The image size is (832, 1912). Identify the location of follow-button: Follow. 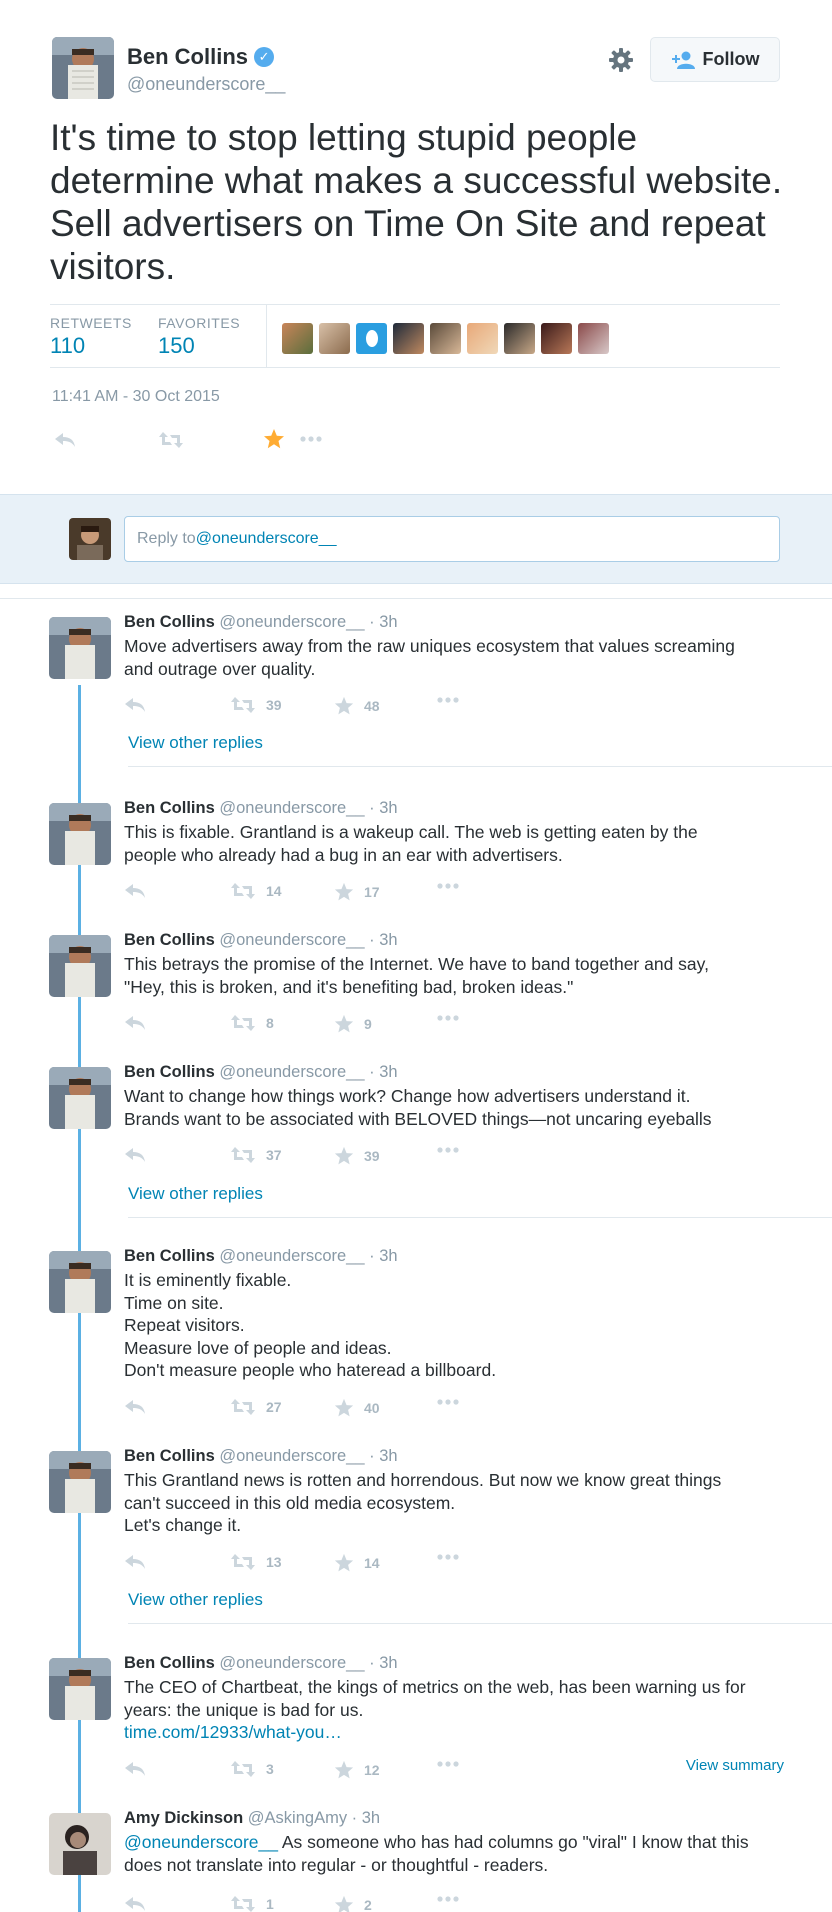
(715, 59).